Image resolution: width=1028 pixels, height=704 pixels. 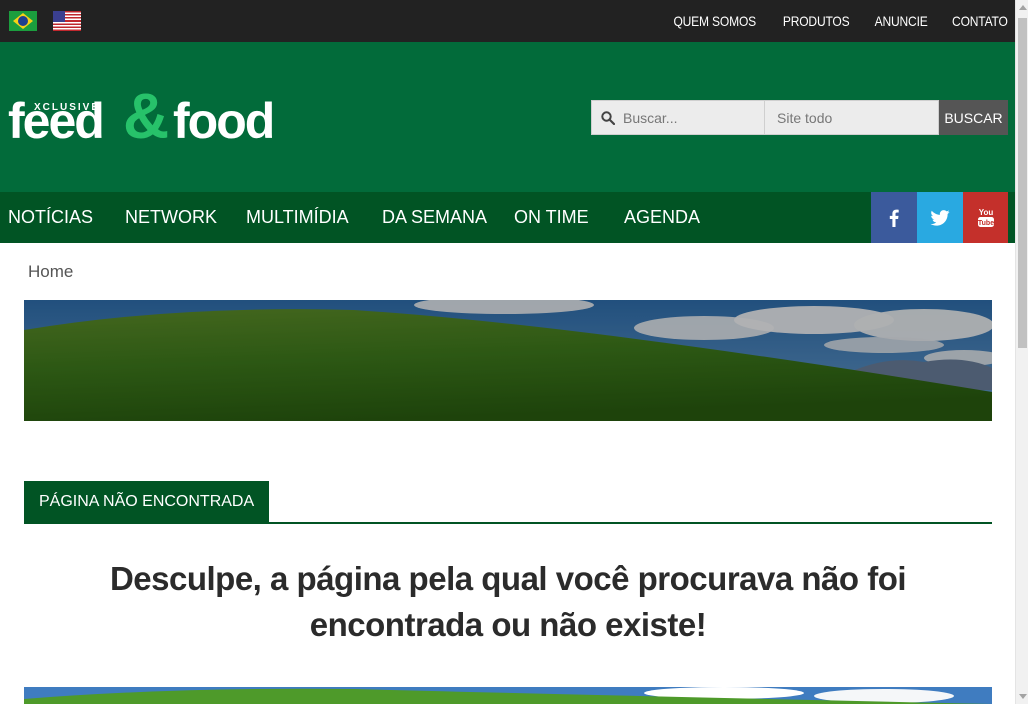 I want to click on scroll-up-arrow-icon, so click(x=1023, y=7).